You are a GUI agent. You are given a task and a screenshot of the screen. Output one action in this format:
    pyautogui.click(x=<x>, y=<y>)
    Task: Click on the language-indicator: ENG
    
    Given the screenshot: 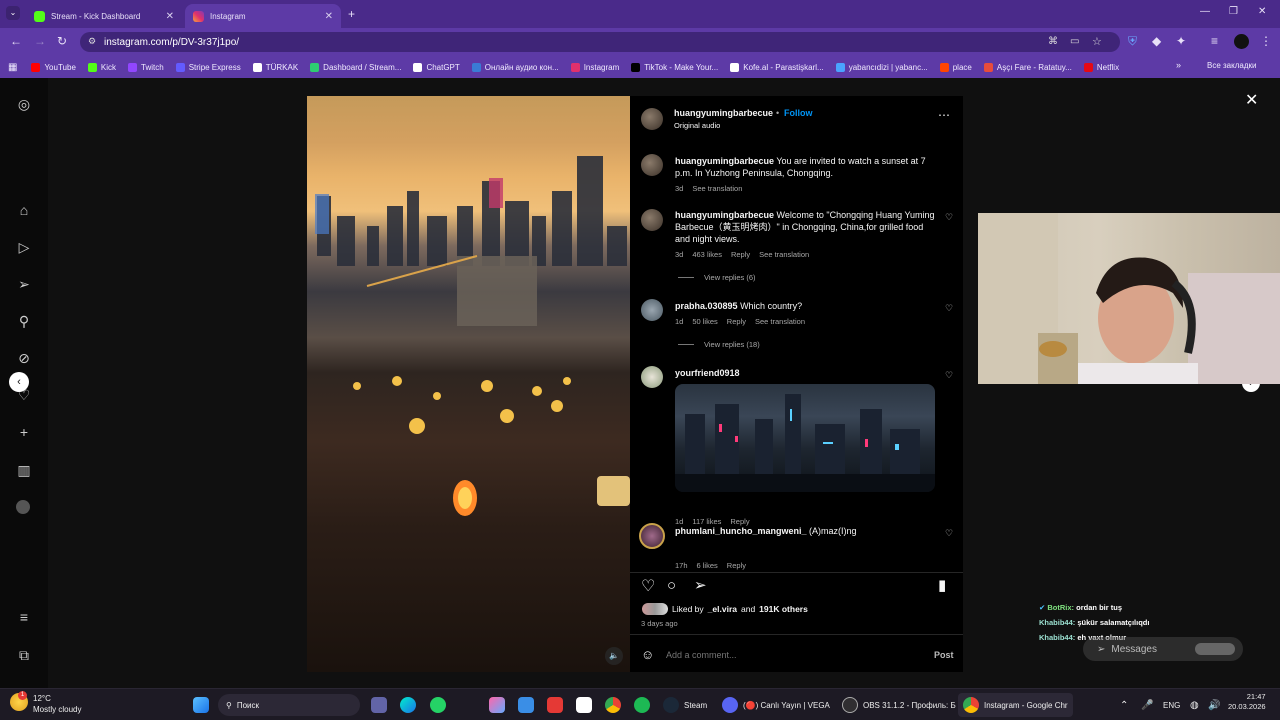 What is the action you would take?
    pyautogui.click(x=1171, y=705)
    